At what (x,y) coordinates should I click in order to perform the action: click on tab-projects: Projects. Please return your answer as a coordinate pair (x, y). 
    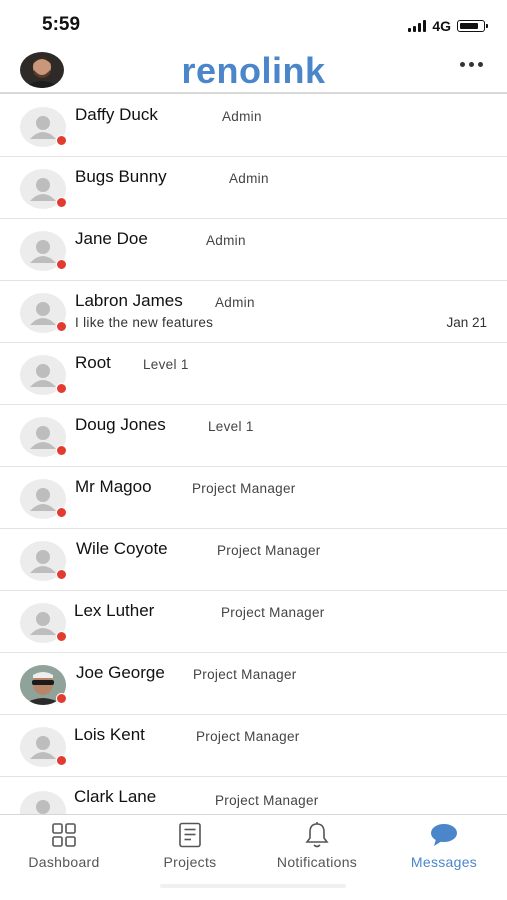
    Looking at the image, I should click on (190, 845).